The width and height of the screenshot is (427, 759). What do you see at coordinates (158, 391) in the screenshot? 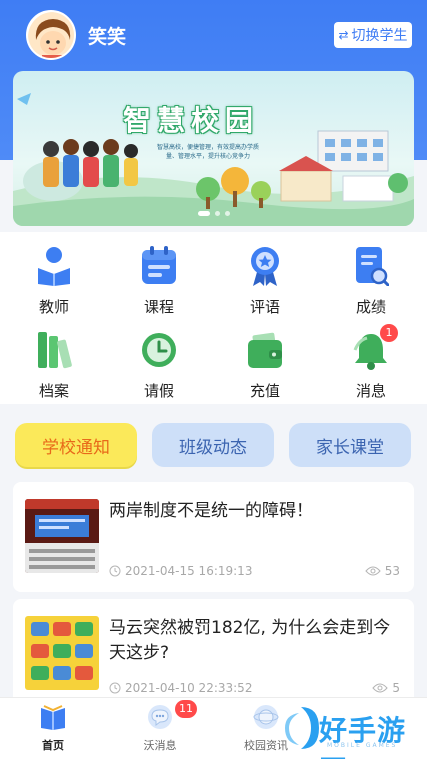
I see `grid-label: 请假` at bounding box center [158, 391].